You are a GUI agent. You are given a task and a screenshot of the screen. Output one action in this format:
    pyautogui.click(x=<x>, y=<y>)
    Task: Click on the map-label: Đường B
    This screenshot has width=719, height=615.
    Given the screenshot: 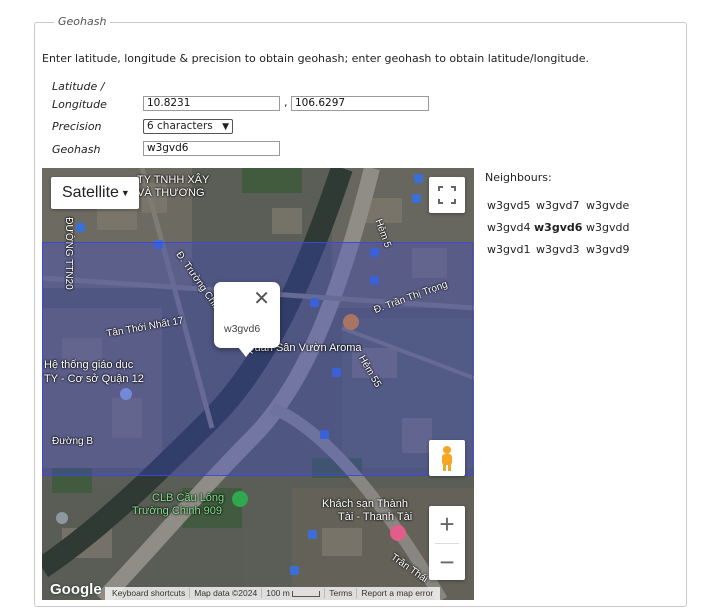 What is the action you would take?
    pyautogui.click(x=73, y=441)
    